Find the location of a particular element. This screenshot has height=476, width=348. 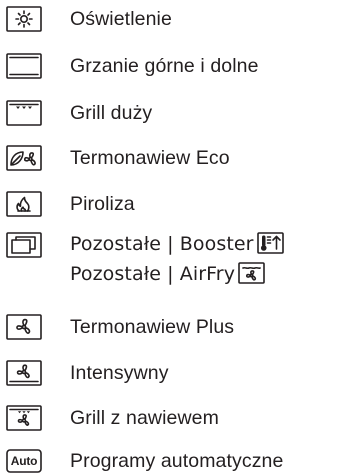

legend-label-light: Oświetlenie is located at coordinates (121, 19).